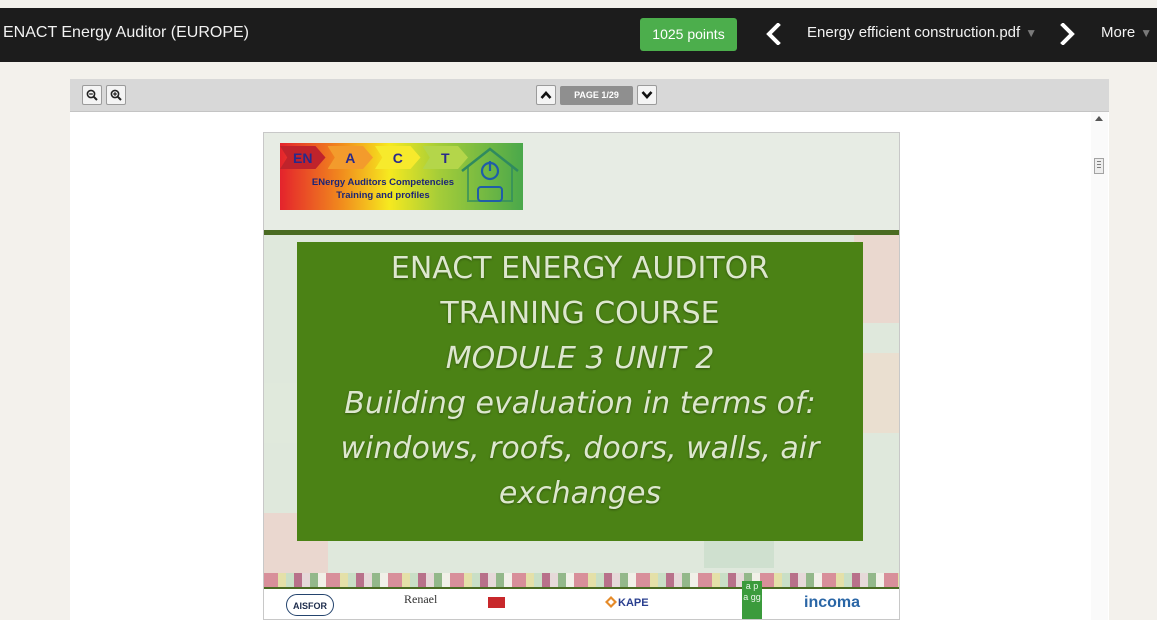  What do you see at coordinates (310, 605) in the screenshot?
I see `aisfor-logo: AISFOR` at bounding box center [310, 605].